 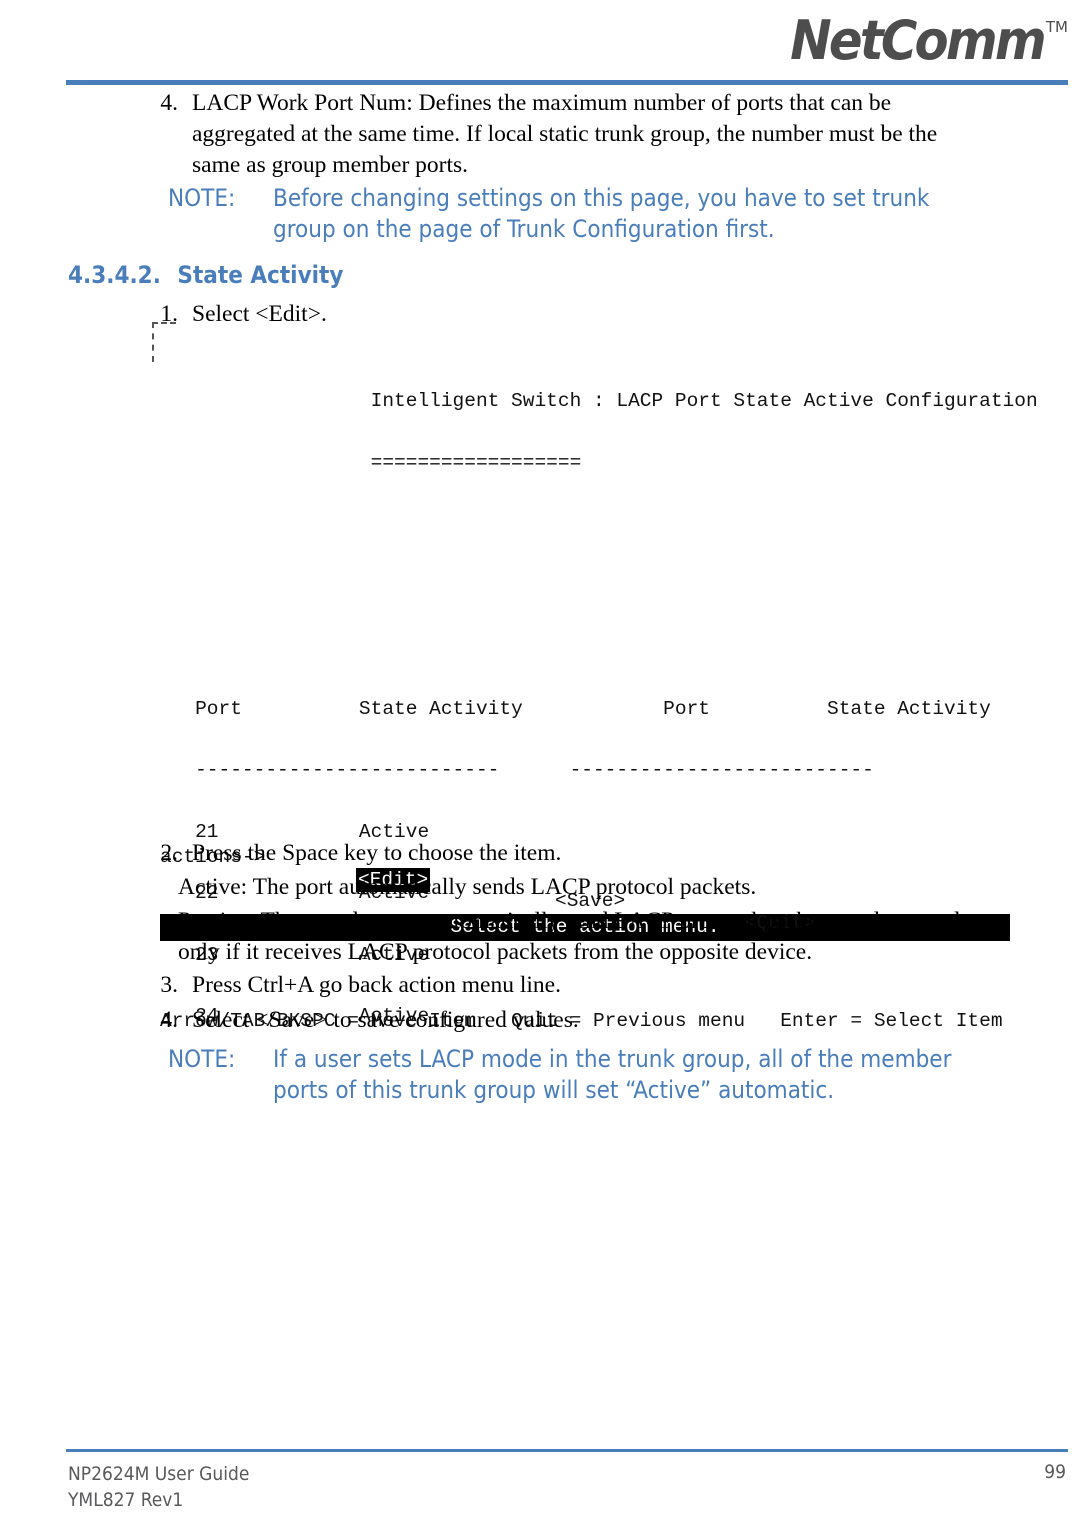 What do you see at coordinates (390, 314) in the screenshot?
I see `list-item-select-edit: 1. Select <Edit>.` at bounding box center [390, 314].